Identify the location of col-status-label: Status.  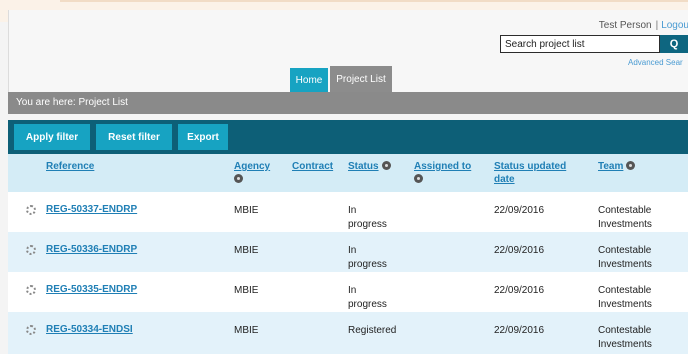
(363, 166).